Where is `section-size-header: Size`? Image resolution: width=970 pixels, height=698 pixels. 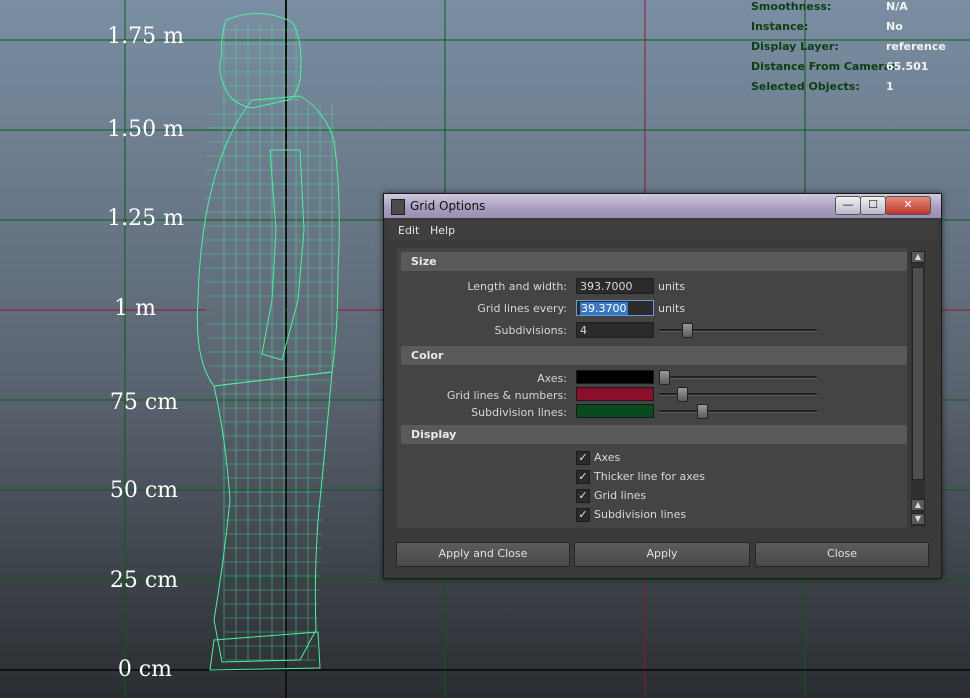
section-size-header: Size is located at coordinates (654, 261).